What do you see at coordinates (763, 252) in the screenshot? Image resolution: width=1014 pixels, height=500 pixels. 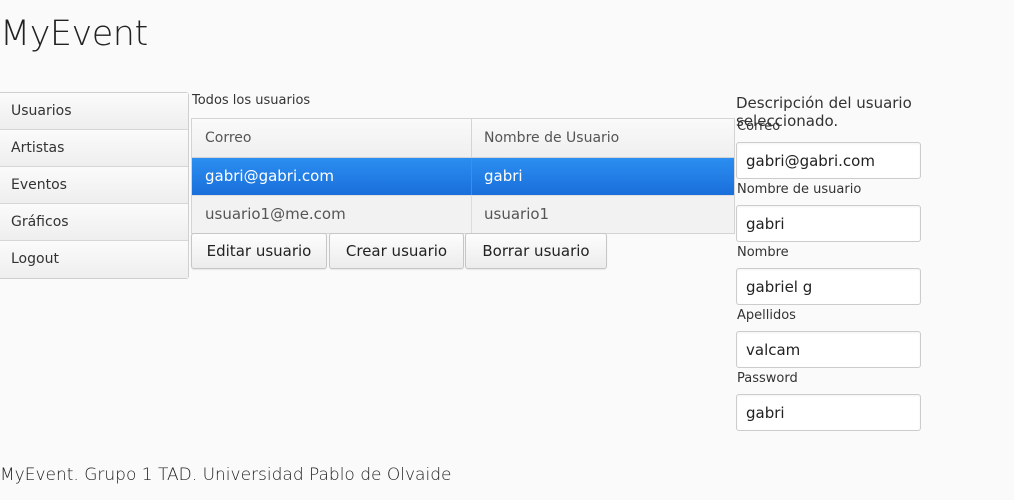 I see `name-label: Nombre` at bounding box center [763, 252].